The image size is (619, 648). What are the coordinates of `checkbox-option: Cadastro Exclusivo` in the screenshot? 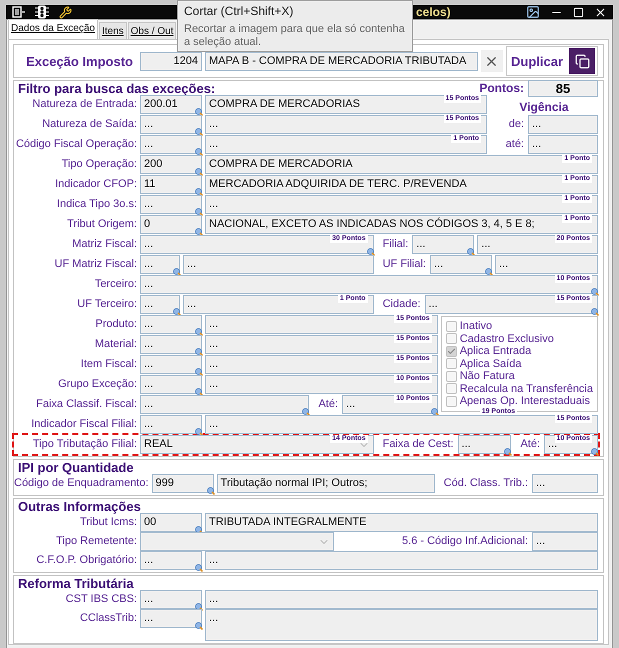 It's located at (519, 338).